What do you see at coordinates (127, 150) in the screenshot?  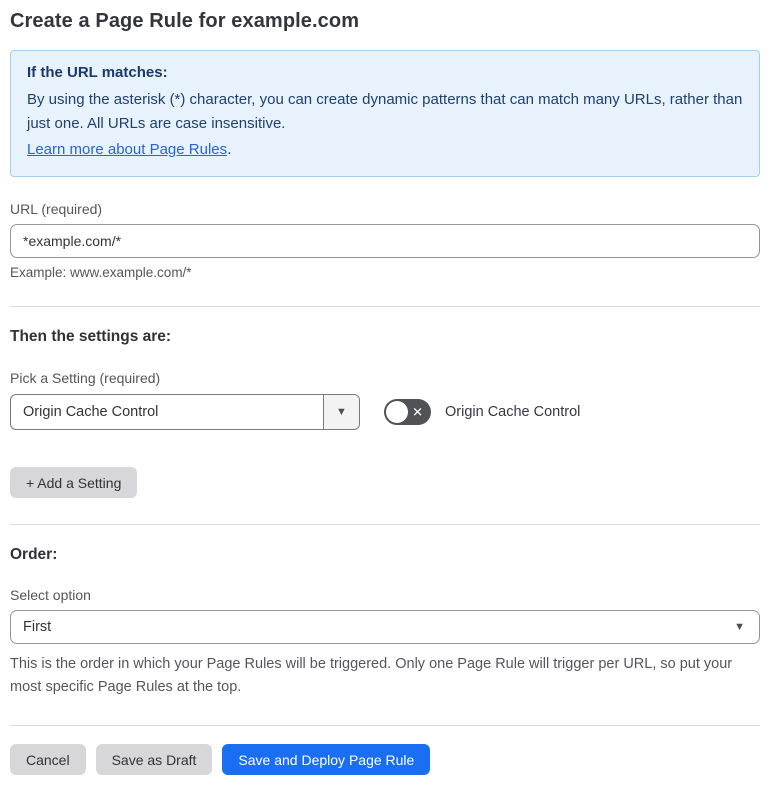 I see `learn-more-link: Learn more about Page Rules` at bounding box center [127, 150].